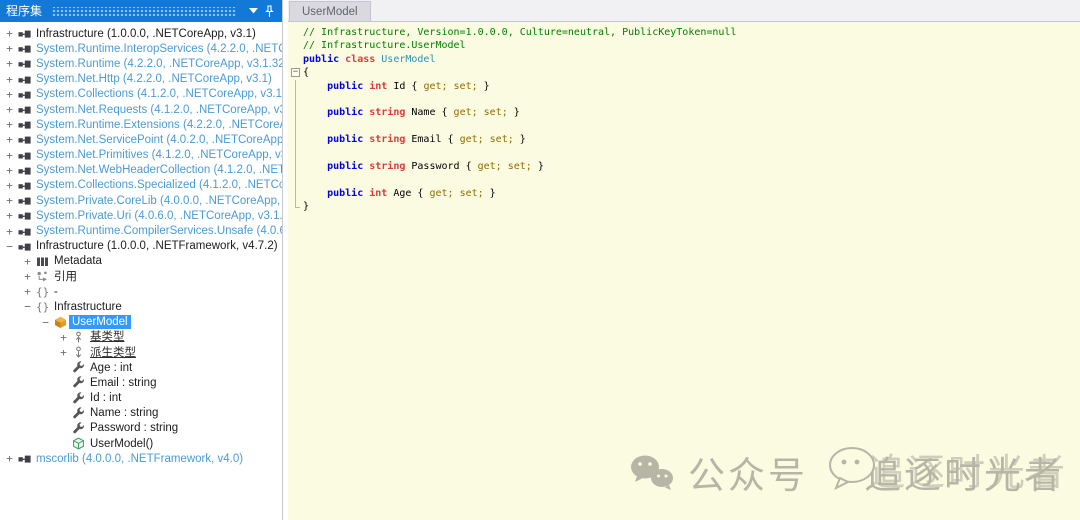 This screenshot has width=1080, height=520. I want to click on tree-item: + Metadata, so click(141, 261).